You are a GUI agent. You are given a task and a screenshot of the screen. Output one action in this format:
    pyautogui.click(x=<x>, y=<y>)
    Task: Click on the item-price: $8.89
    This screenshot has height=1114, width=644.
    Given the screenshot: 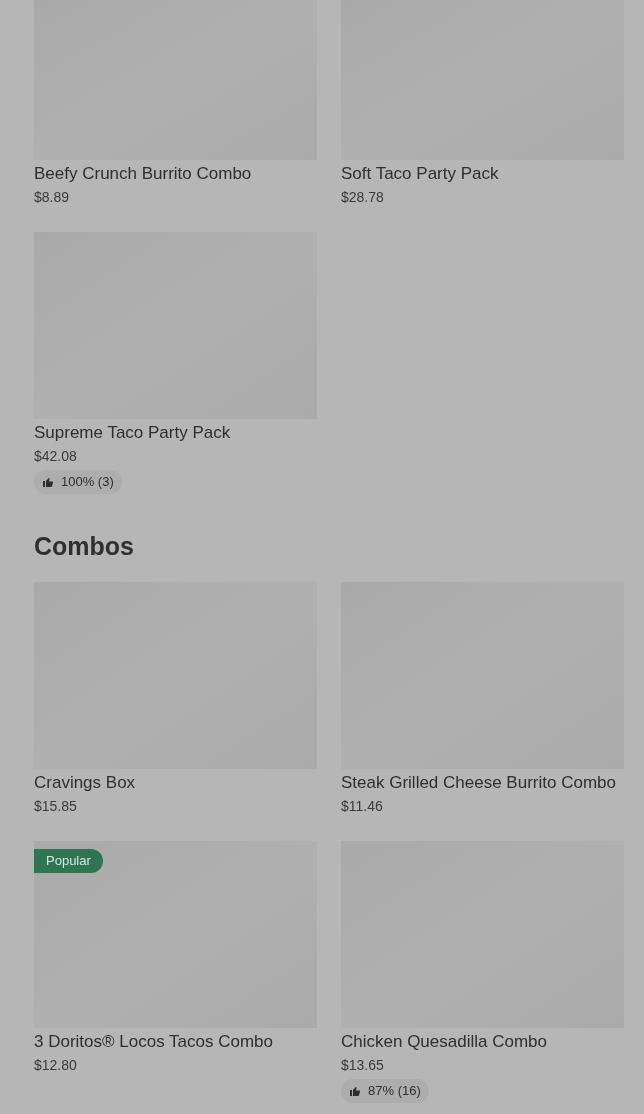 What is the action you would take?
    pyautogui.click(x=52, y=197)
    